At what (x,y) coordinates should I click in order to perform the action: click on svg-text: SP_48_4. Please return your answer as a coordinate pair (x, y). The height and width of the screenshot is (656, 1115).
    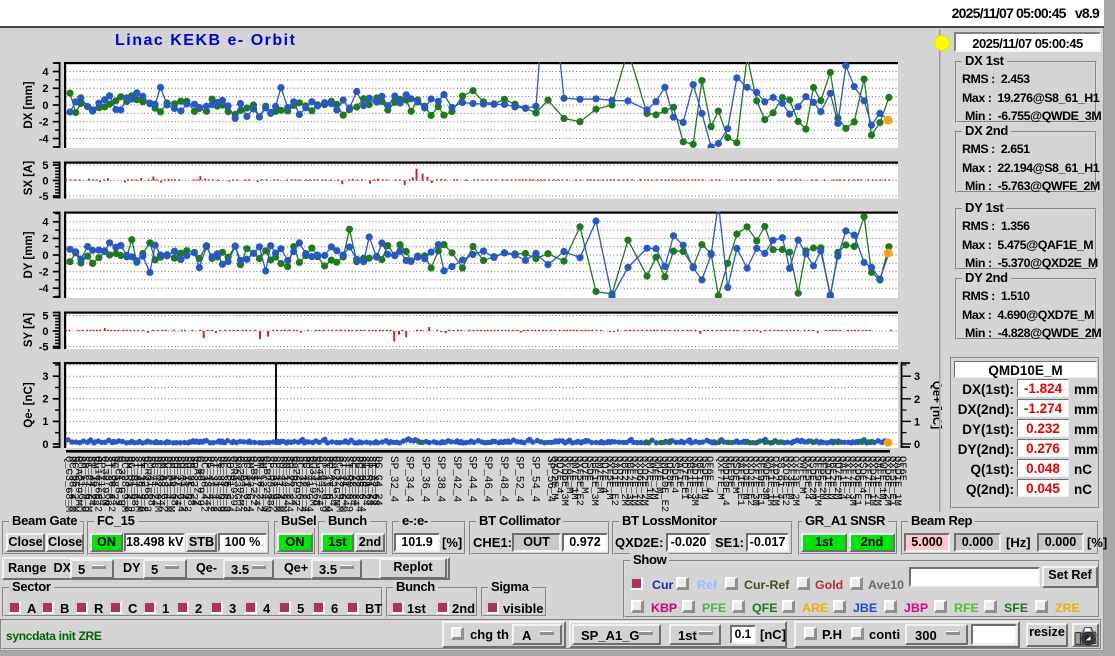
    Looking at the image, I should click on (503, 479).